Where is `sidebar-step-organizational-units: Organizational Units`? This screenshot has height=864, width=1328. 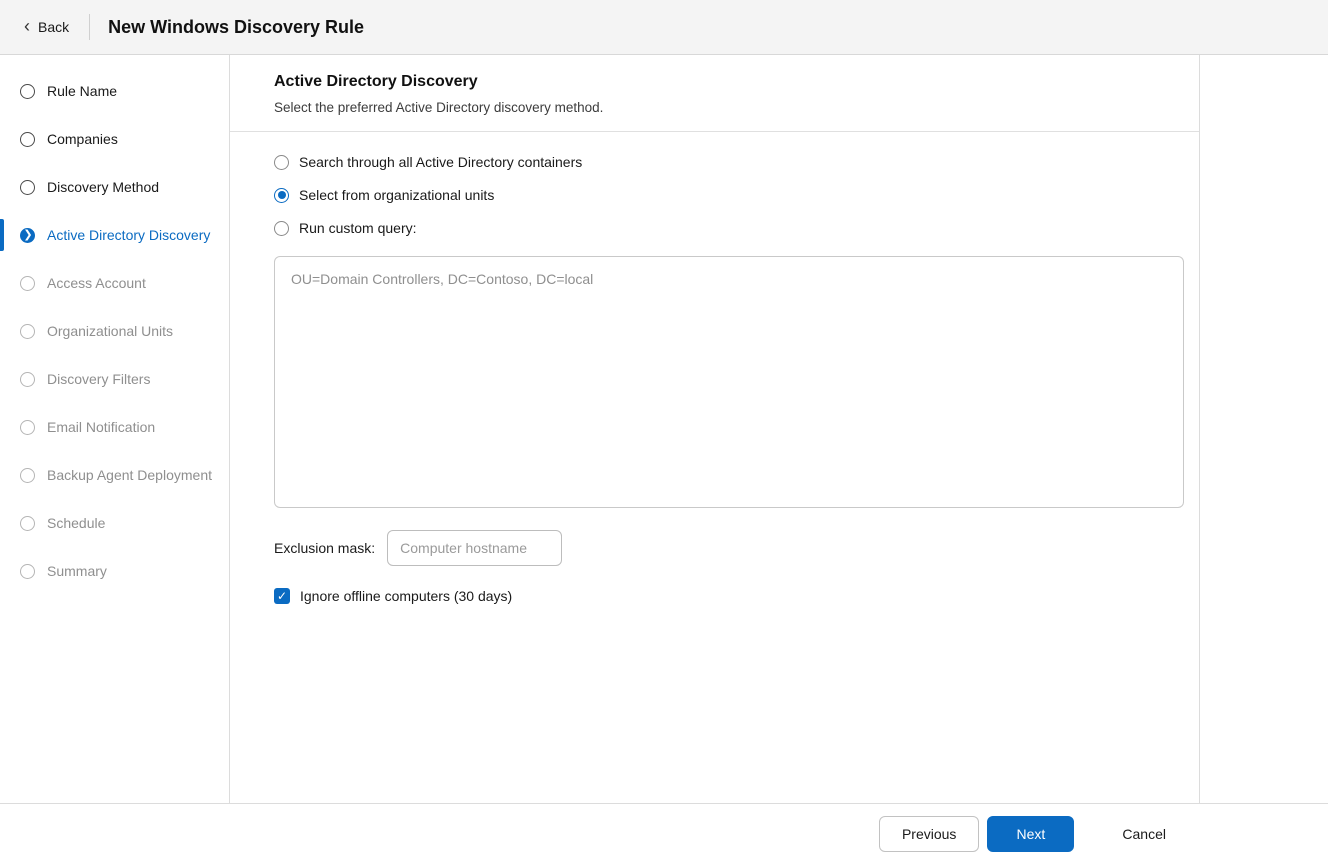
sidebar-step-organizational-units: Organizational Units is located at coordinates (114, 331).